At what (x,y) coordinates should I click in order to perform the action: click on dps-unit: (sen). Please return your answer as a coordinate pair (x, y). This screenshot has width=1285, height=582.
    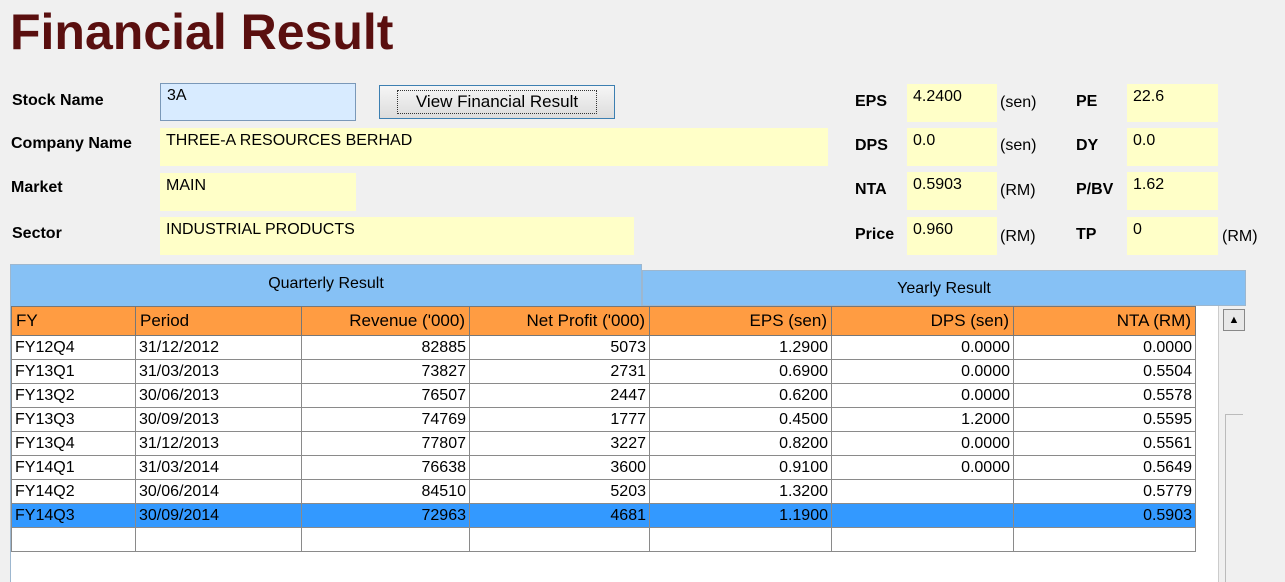
    Looking at the image, I should click on (1018, 145).